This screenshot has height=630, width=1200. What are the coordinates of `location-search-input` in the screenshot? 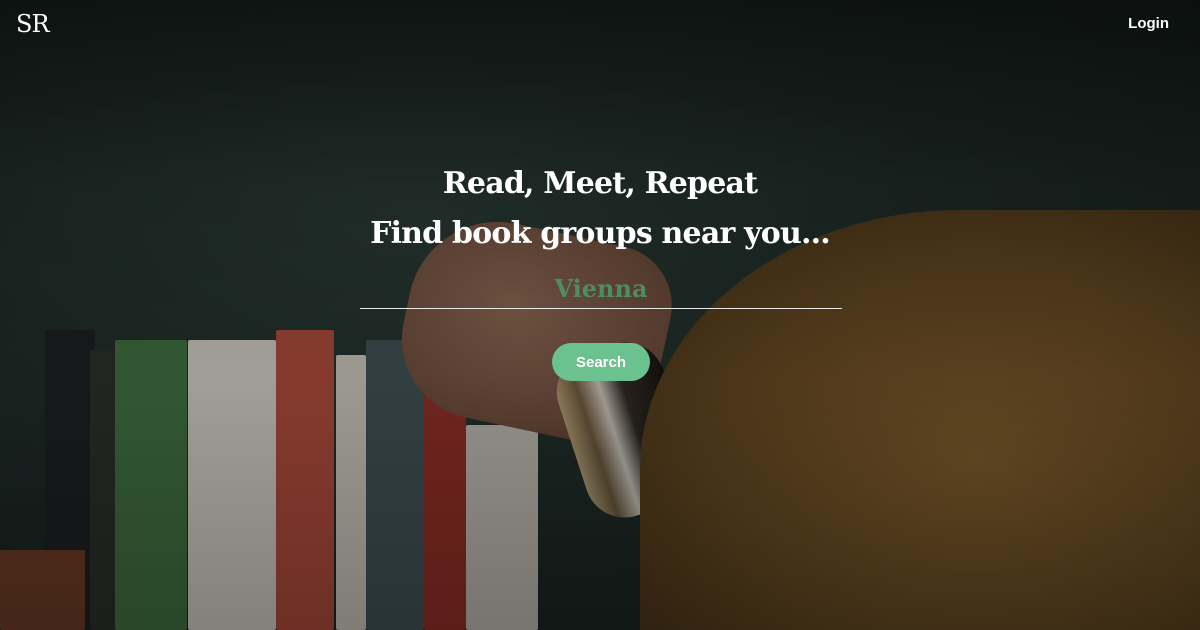 It's located at (601, 288).